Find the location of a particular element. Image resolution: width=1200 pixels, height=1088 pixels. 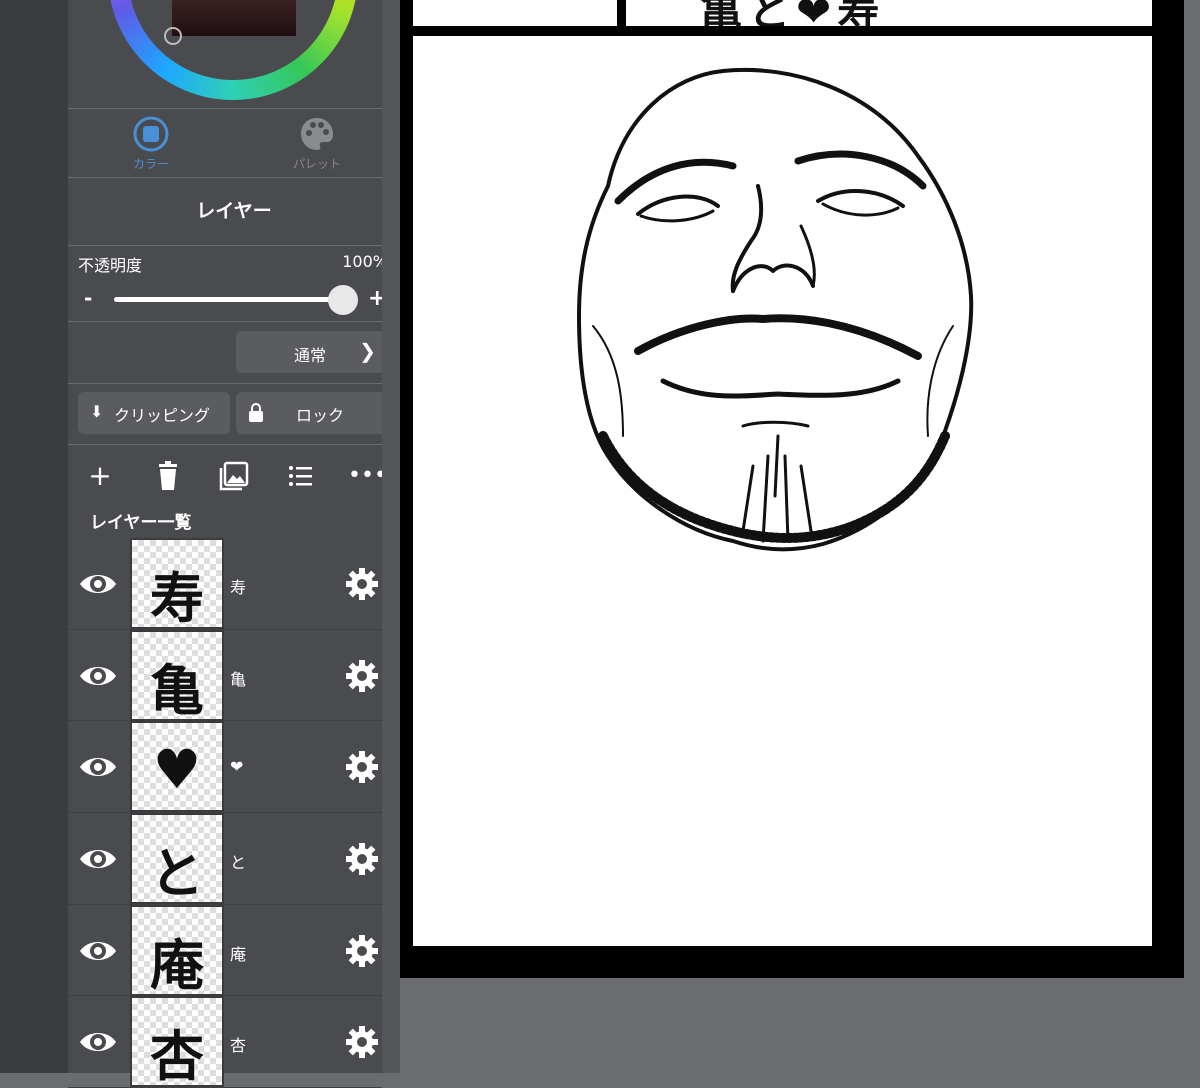

layer-thumbnail: ♥ is located at coordinates (177, 767).